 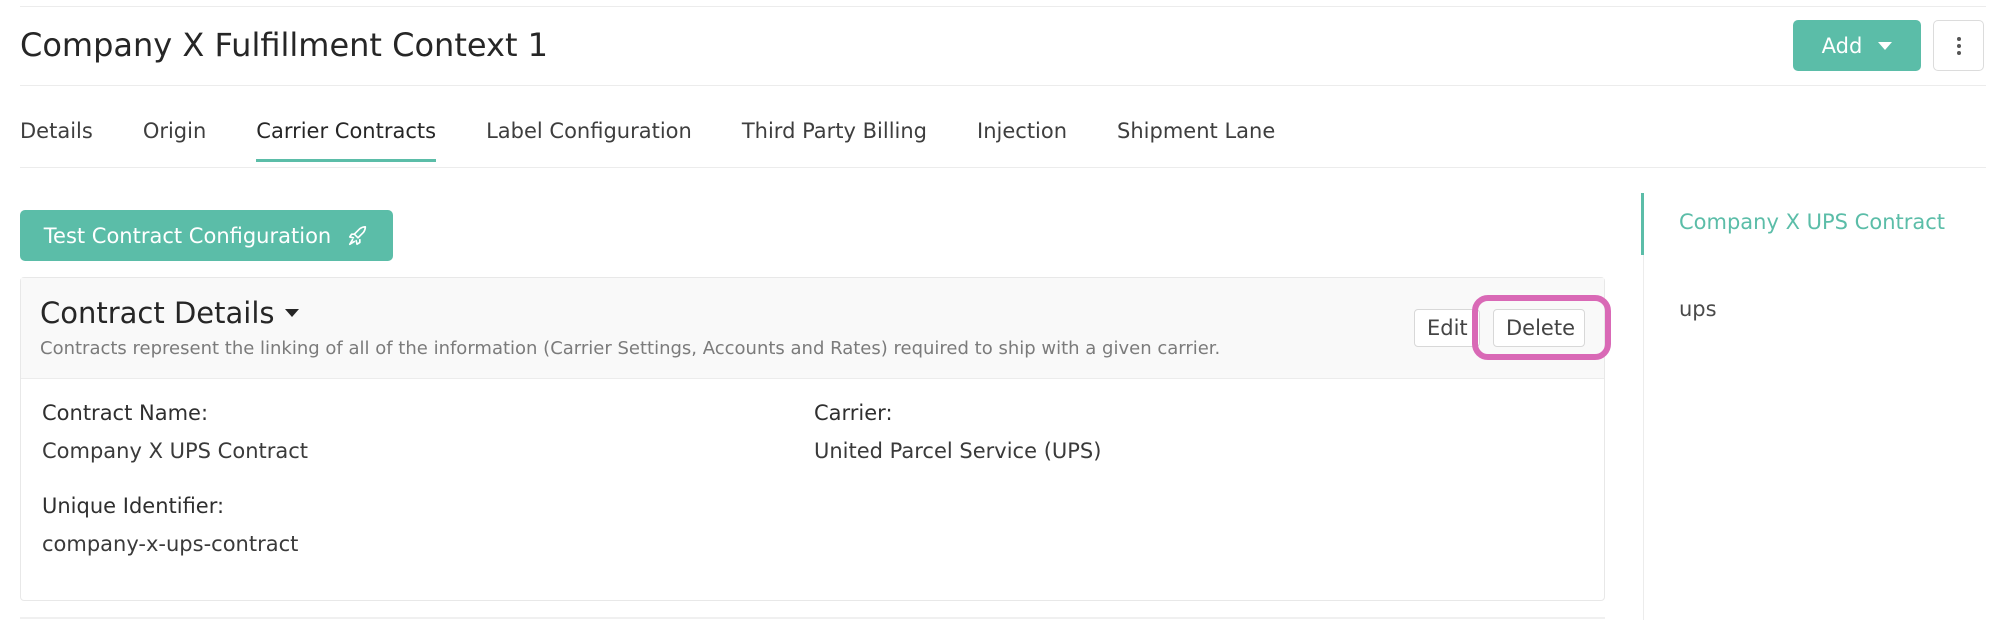 I want to click on sidebar-active-indicator, so click(x=1642, y=224).